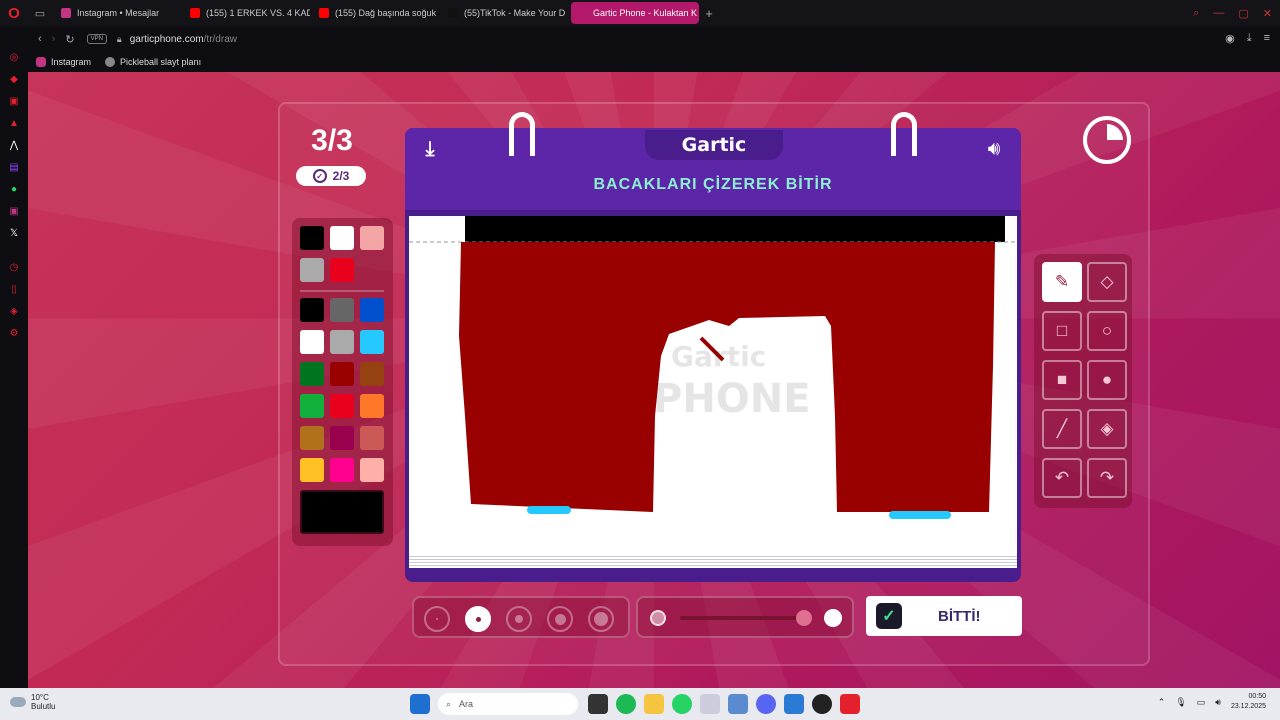  I want to click on sidebar-instagram-icon: ▣, so click(14, 211).